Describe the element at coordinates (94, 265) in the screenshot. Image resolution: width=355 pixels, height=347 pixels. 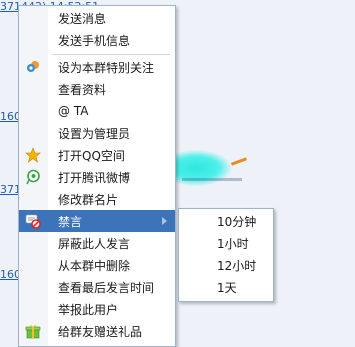
I see `menu-item-label: 从本群中删除` at that location.